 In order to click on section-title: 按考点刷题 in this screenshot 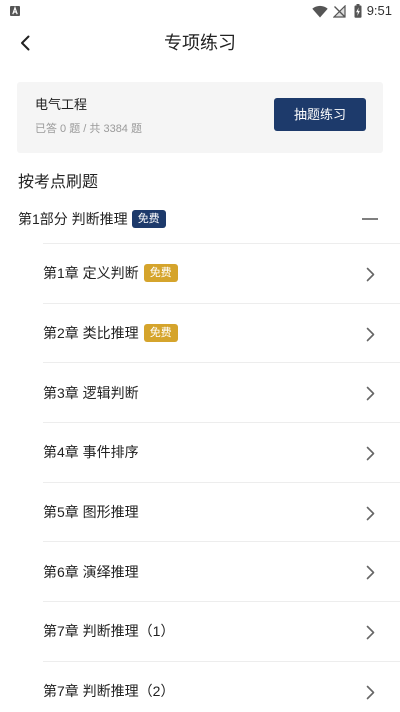, I will do `click(58, 182)`.